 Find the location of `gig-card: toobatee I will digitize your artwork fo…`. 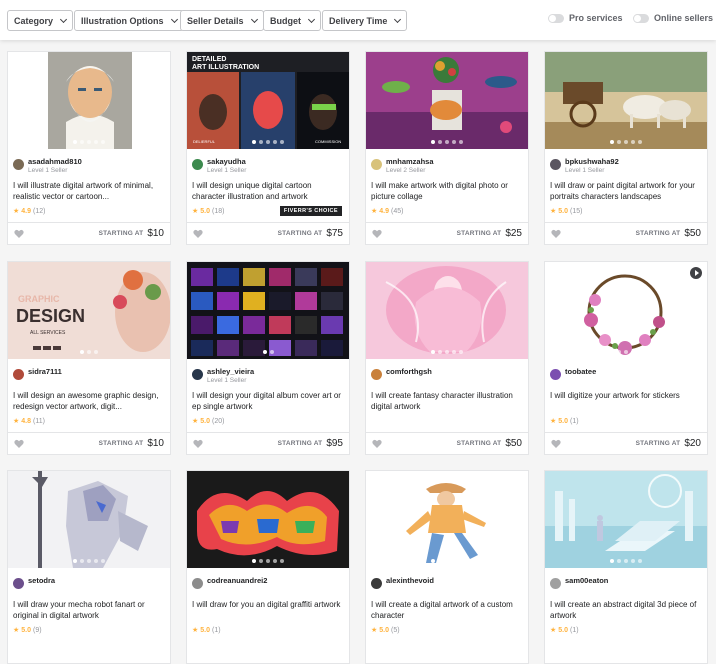

gig-card: toobatee I will digitize your artwork fo… is located at coordinates (626, 358).